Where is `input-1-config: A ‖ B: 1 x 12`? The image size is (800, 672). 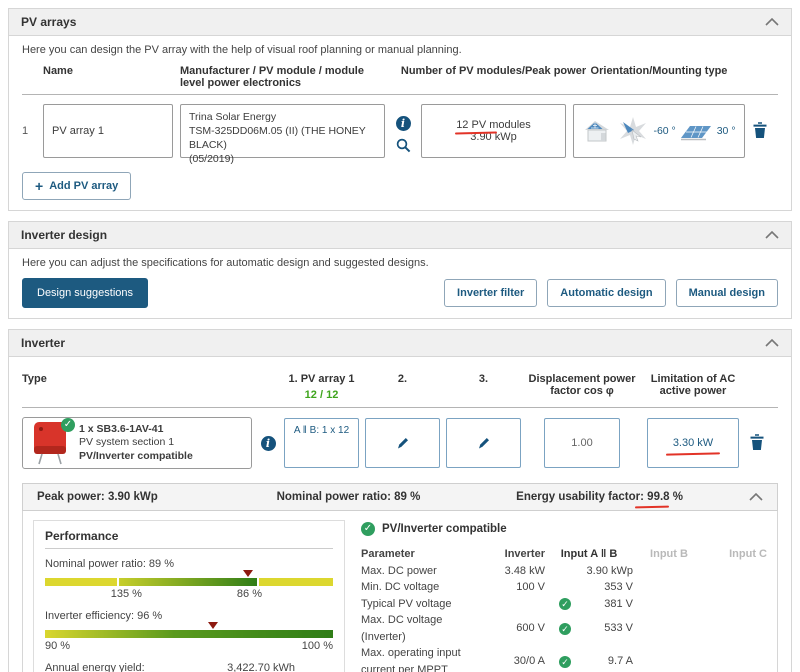 input-1-config: A ‖ B: 1 x 12 is located at coordinates (321, 430).